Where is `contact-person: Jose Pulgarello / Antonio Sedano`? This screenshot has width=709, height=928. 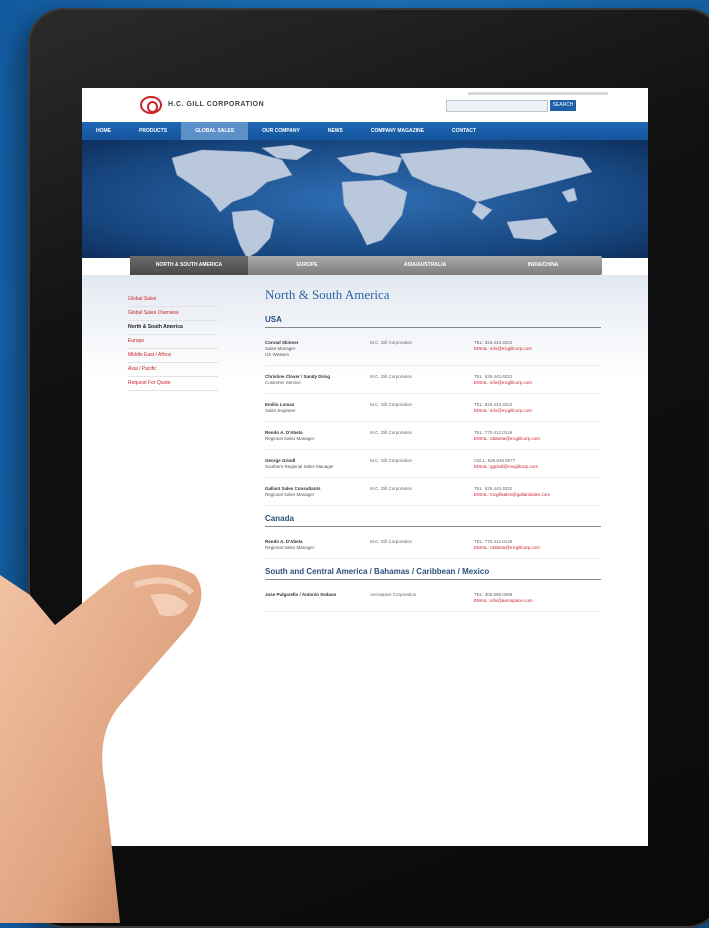
contact-person: Jose Pulgarello / Antonio Sedano is located at coordinates (317, 598).